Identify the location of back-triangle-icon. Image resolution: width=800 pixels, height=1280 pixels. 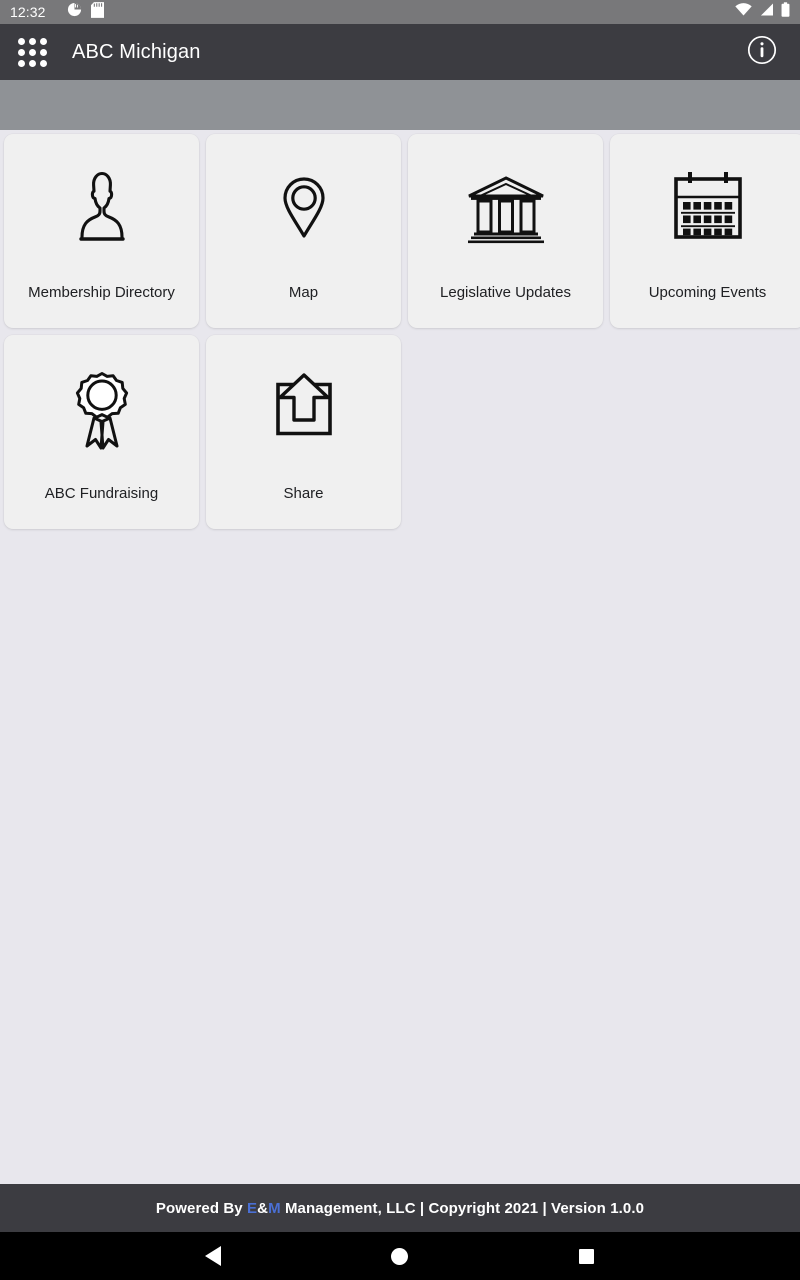
(213, 1256).